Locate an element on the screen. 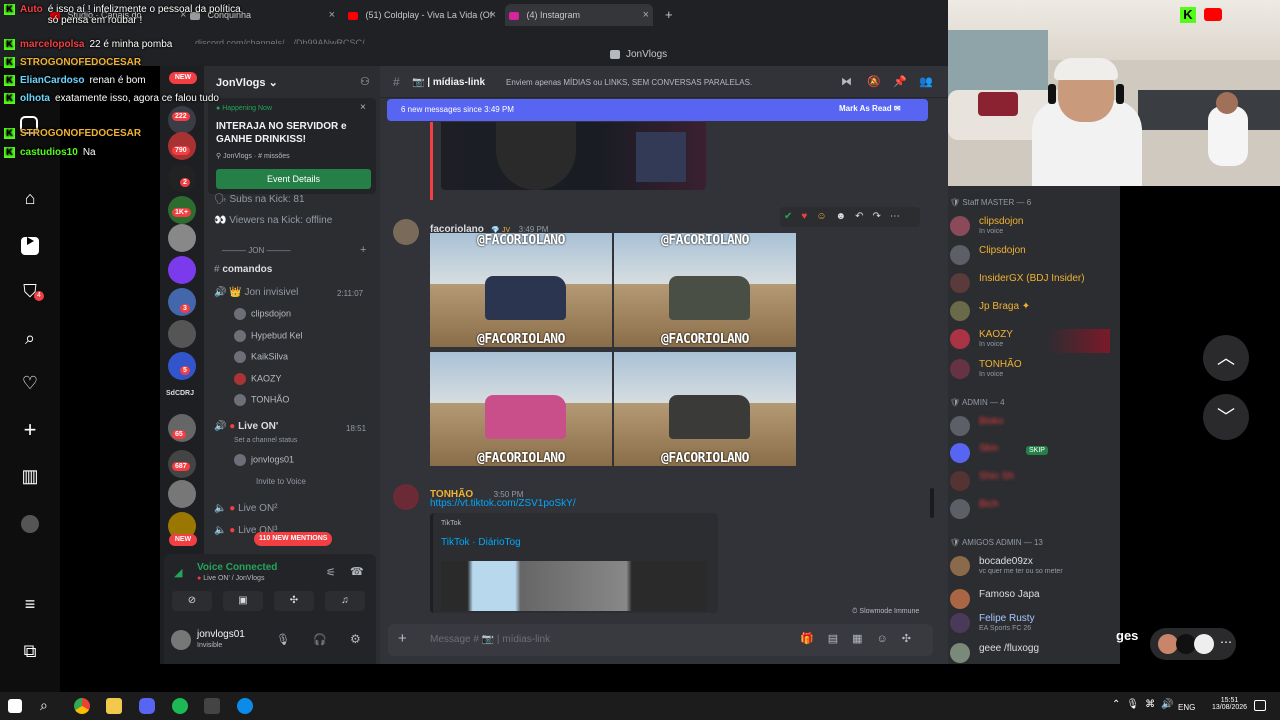 The width and height of the screenshot is (1280, 720). clock: 15:51 13/08/2026 is located at coordinates (1229, 704).